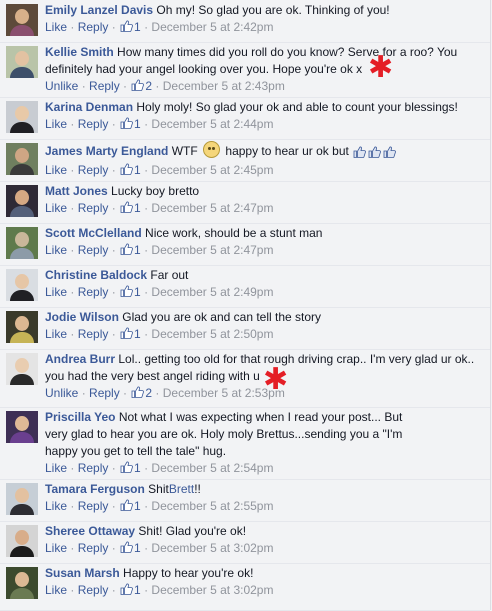  Describe the element at coordinates (90, 531) in the screenshot. I see `comment-author-link: Sheree Ottaway` at that location.